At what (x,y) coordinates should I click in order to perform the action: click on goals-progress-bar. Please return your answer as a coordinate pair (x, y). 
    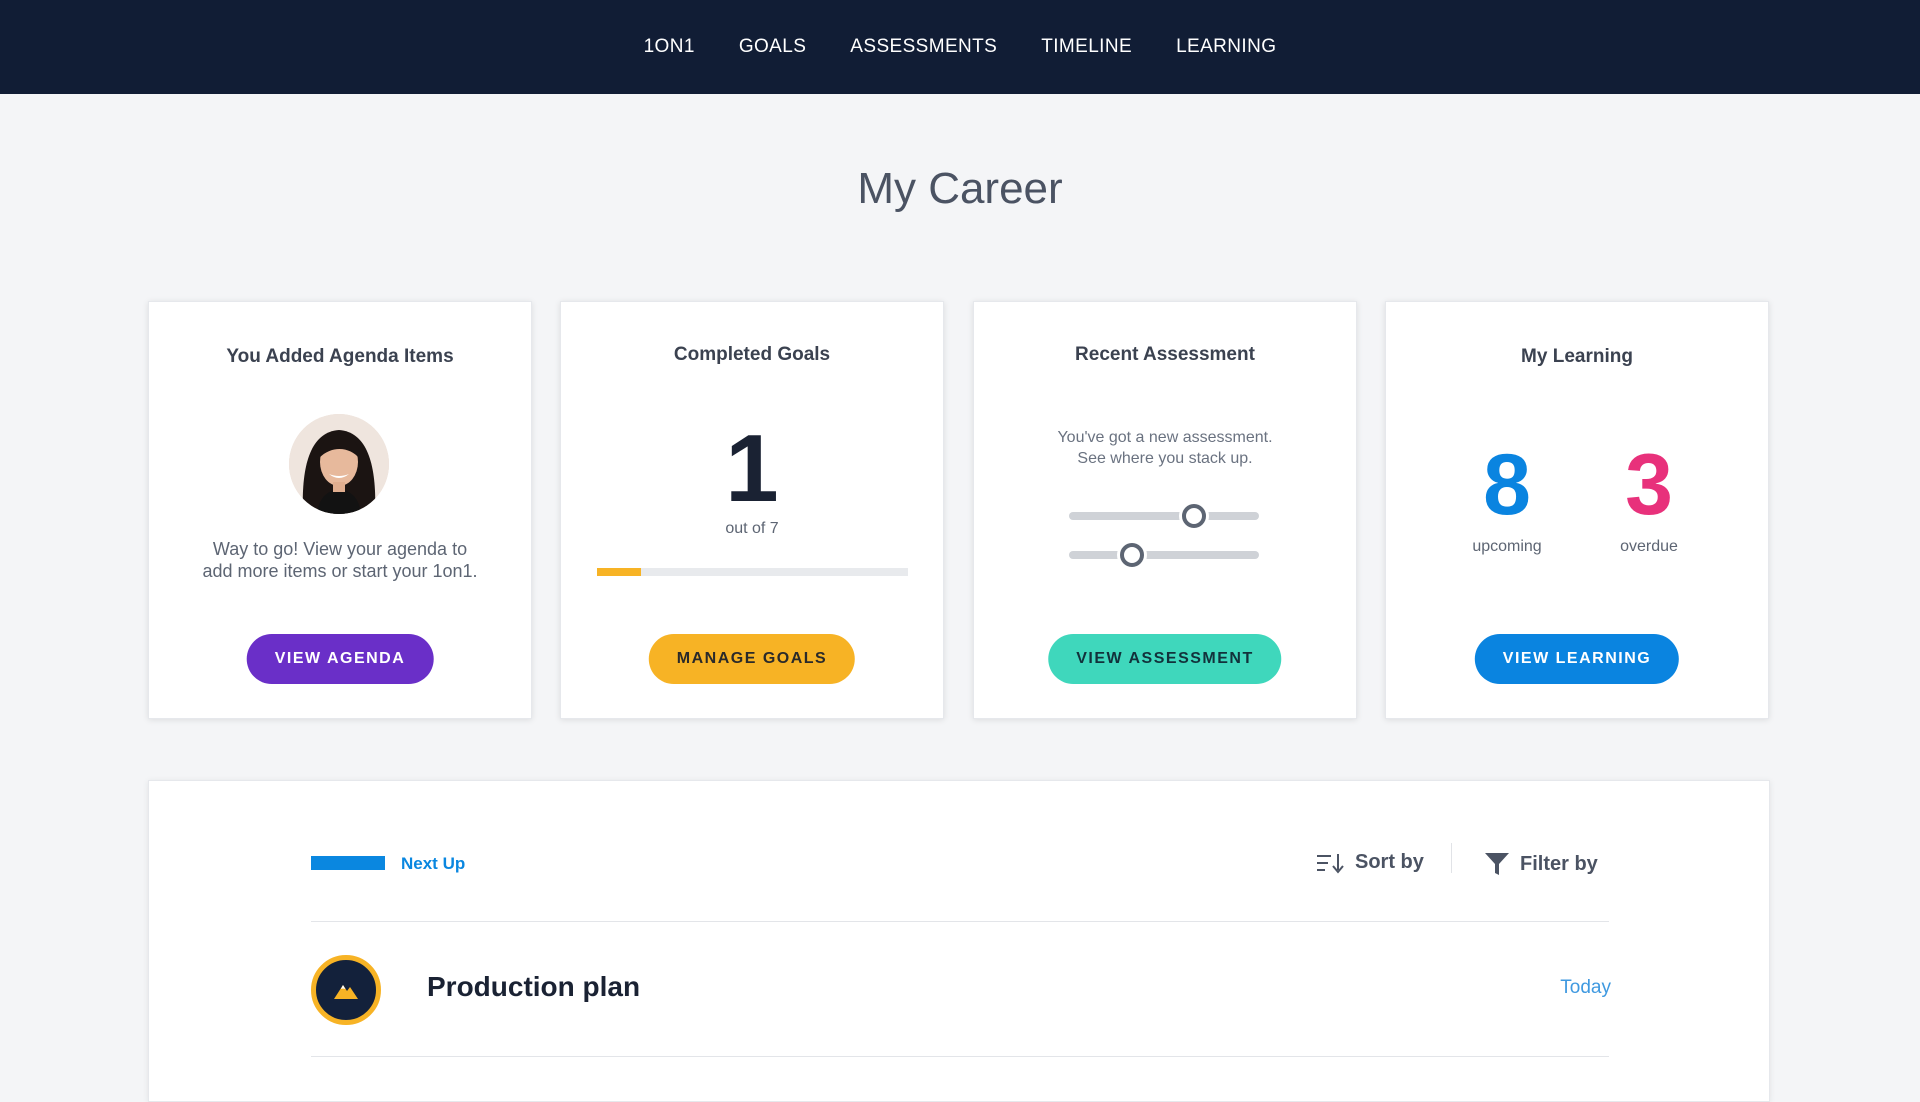
    Looking at the image, I should click on (752, 572).